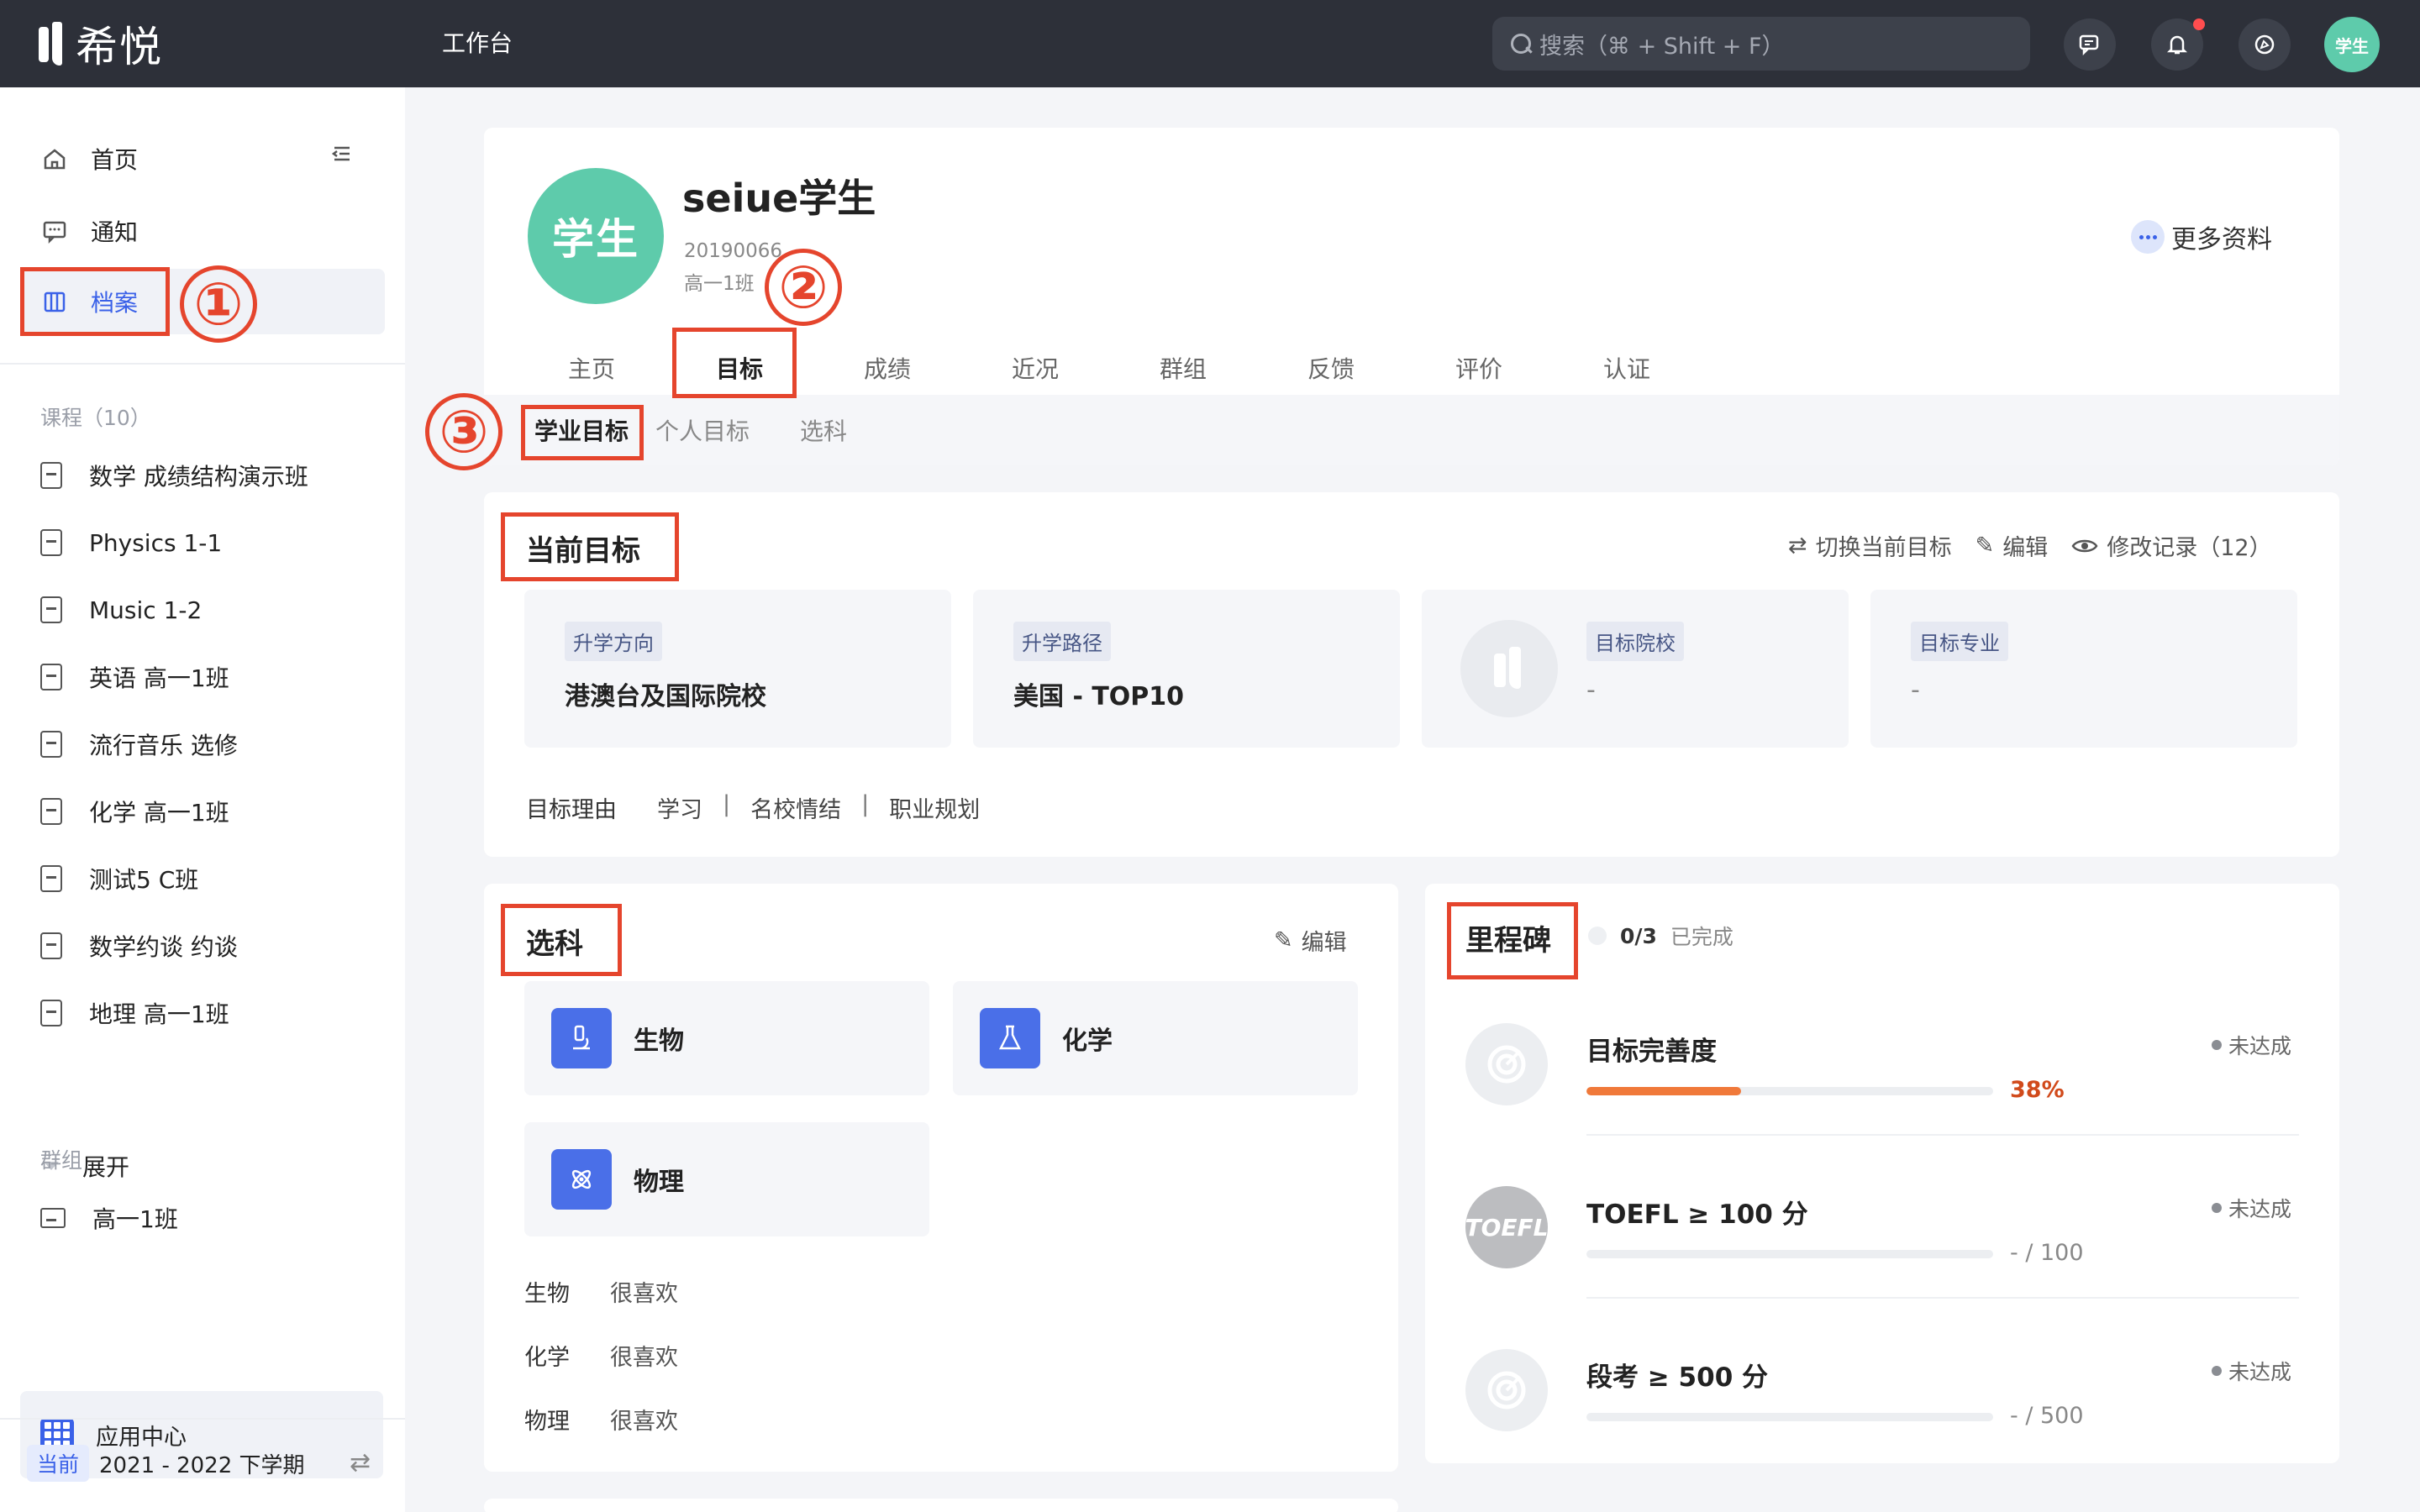 The width and height of the screenshot is (2420, 1512). What do you see at coordinates (1701, 937) in the screenshot?
I see `milestone-count-suffix: 已完成` at bounding box center [1701, 937].